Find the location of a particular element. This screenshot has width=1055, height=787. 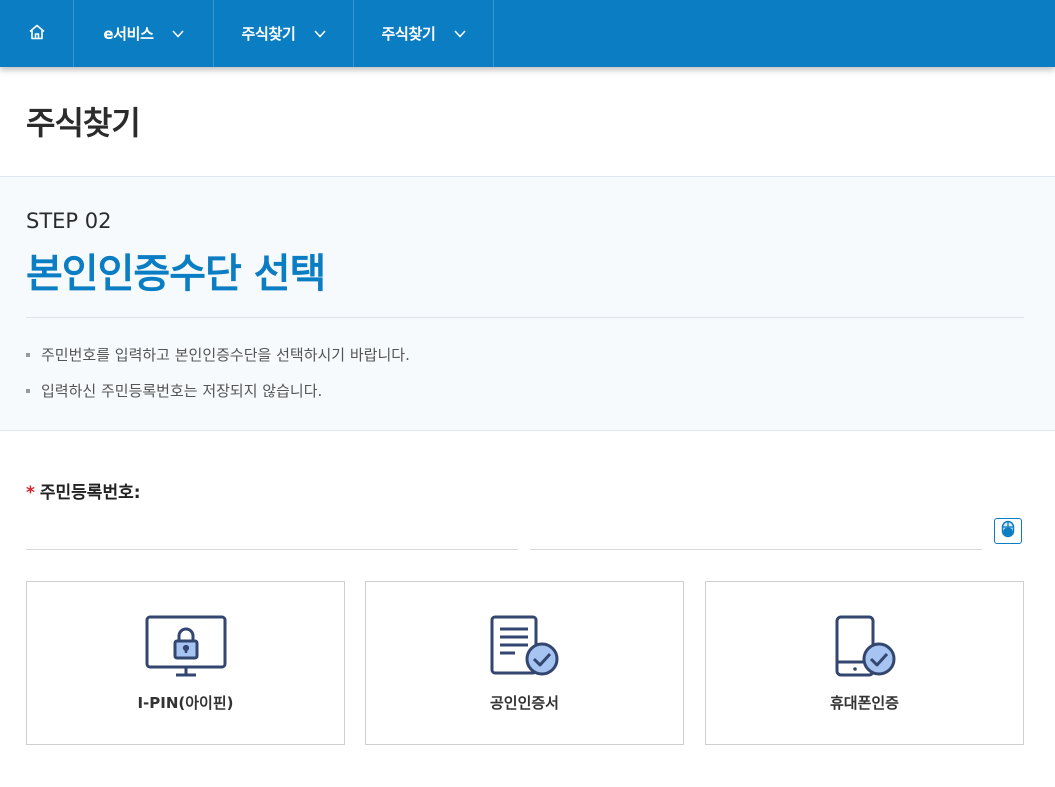

auth-phone-card: 휴대폰인증 is located at coordinates (864, 663).